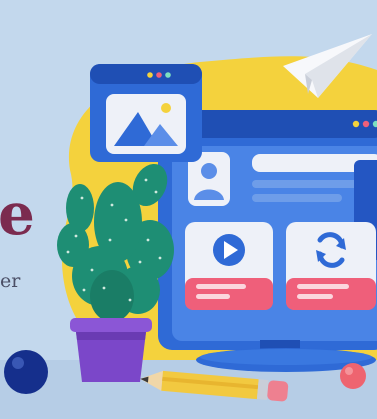  Describe the element at coordinates (17, 214) in the screenshot. I see `headline-fragment: e` at that location.